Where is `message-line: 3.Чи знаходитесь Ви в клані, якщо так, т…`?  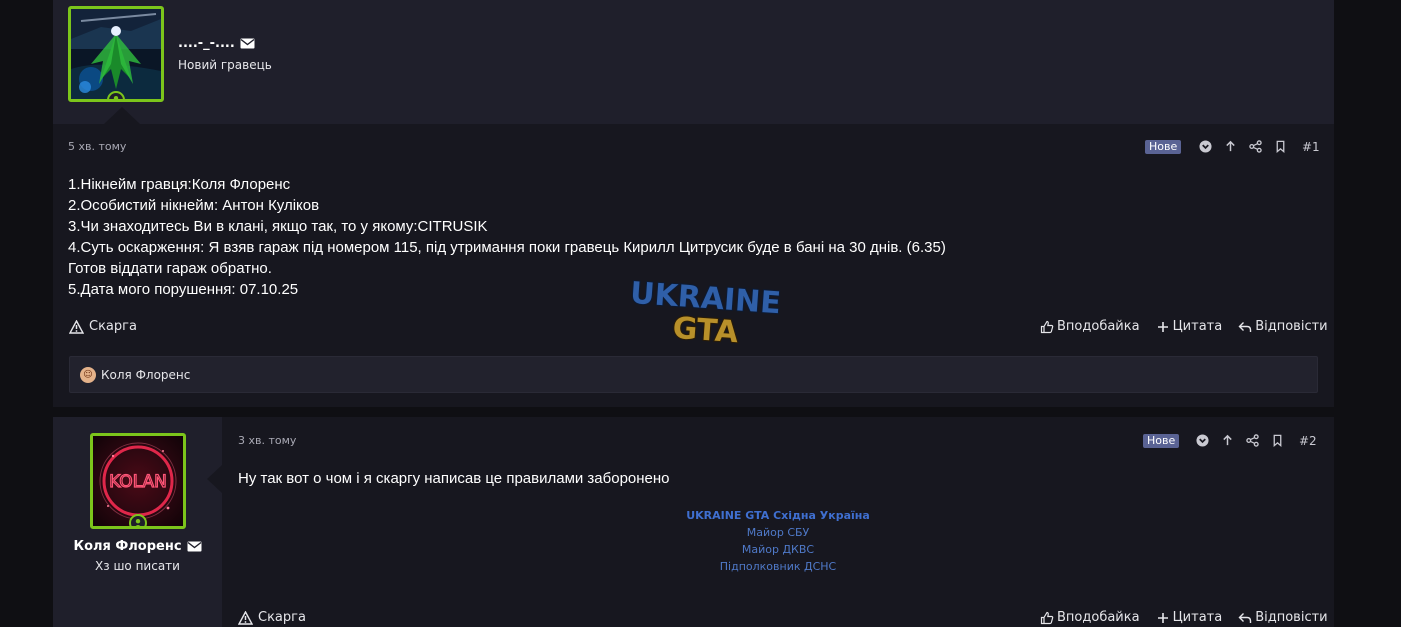
message-line: 3.Чи знаходитесь Ви в клані, якщо так, т… is located at coordinates (278, 226).